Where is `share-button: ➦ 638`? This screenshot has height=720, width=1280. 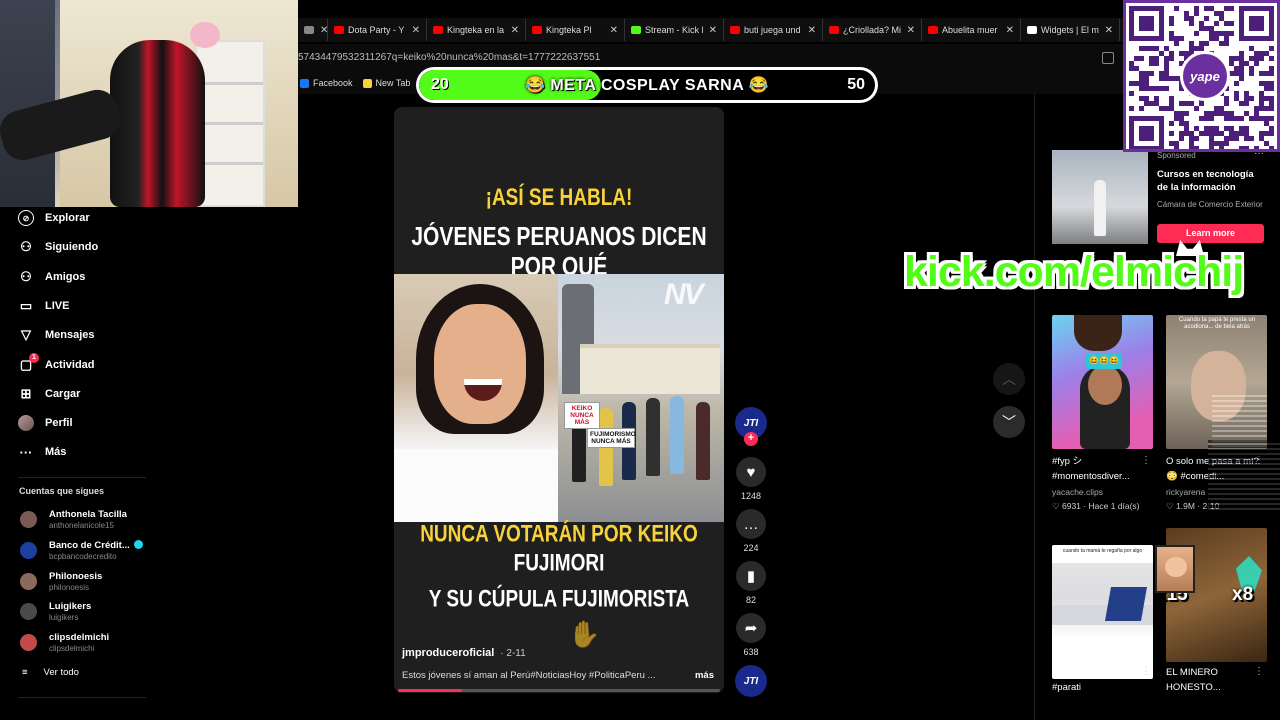 share-button: ➦ 638 is located at coordinates (751, 635).